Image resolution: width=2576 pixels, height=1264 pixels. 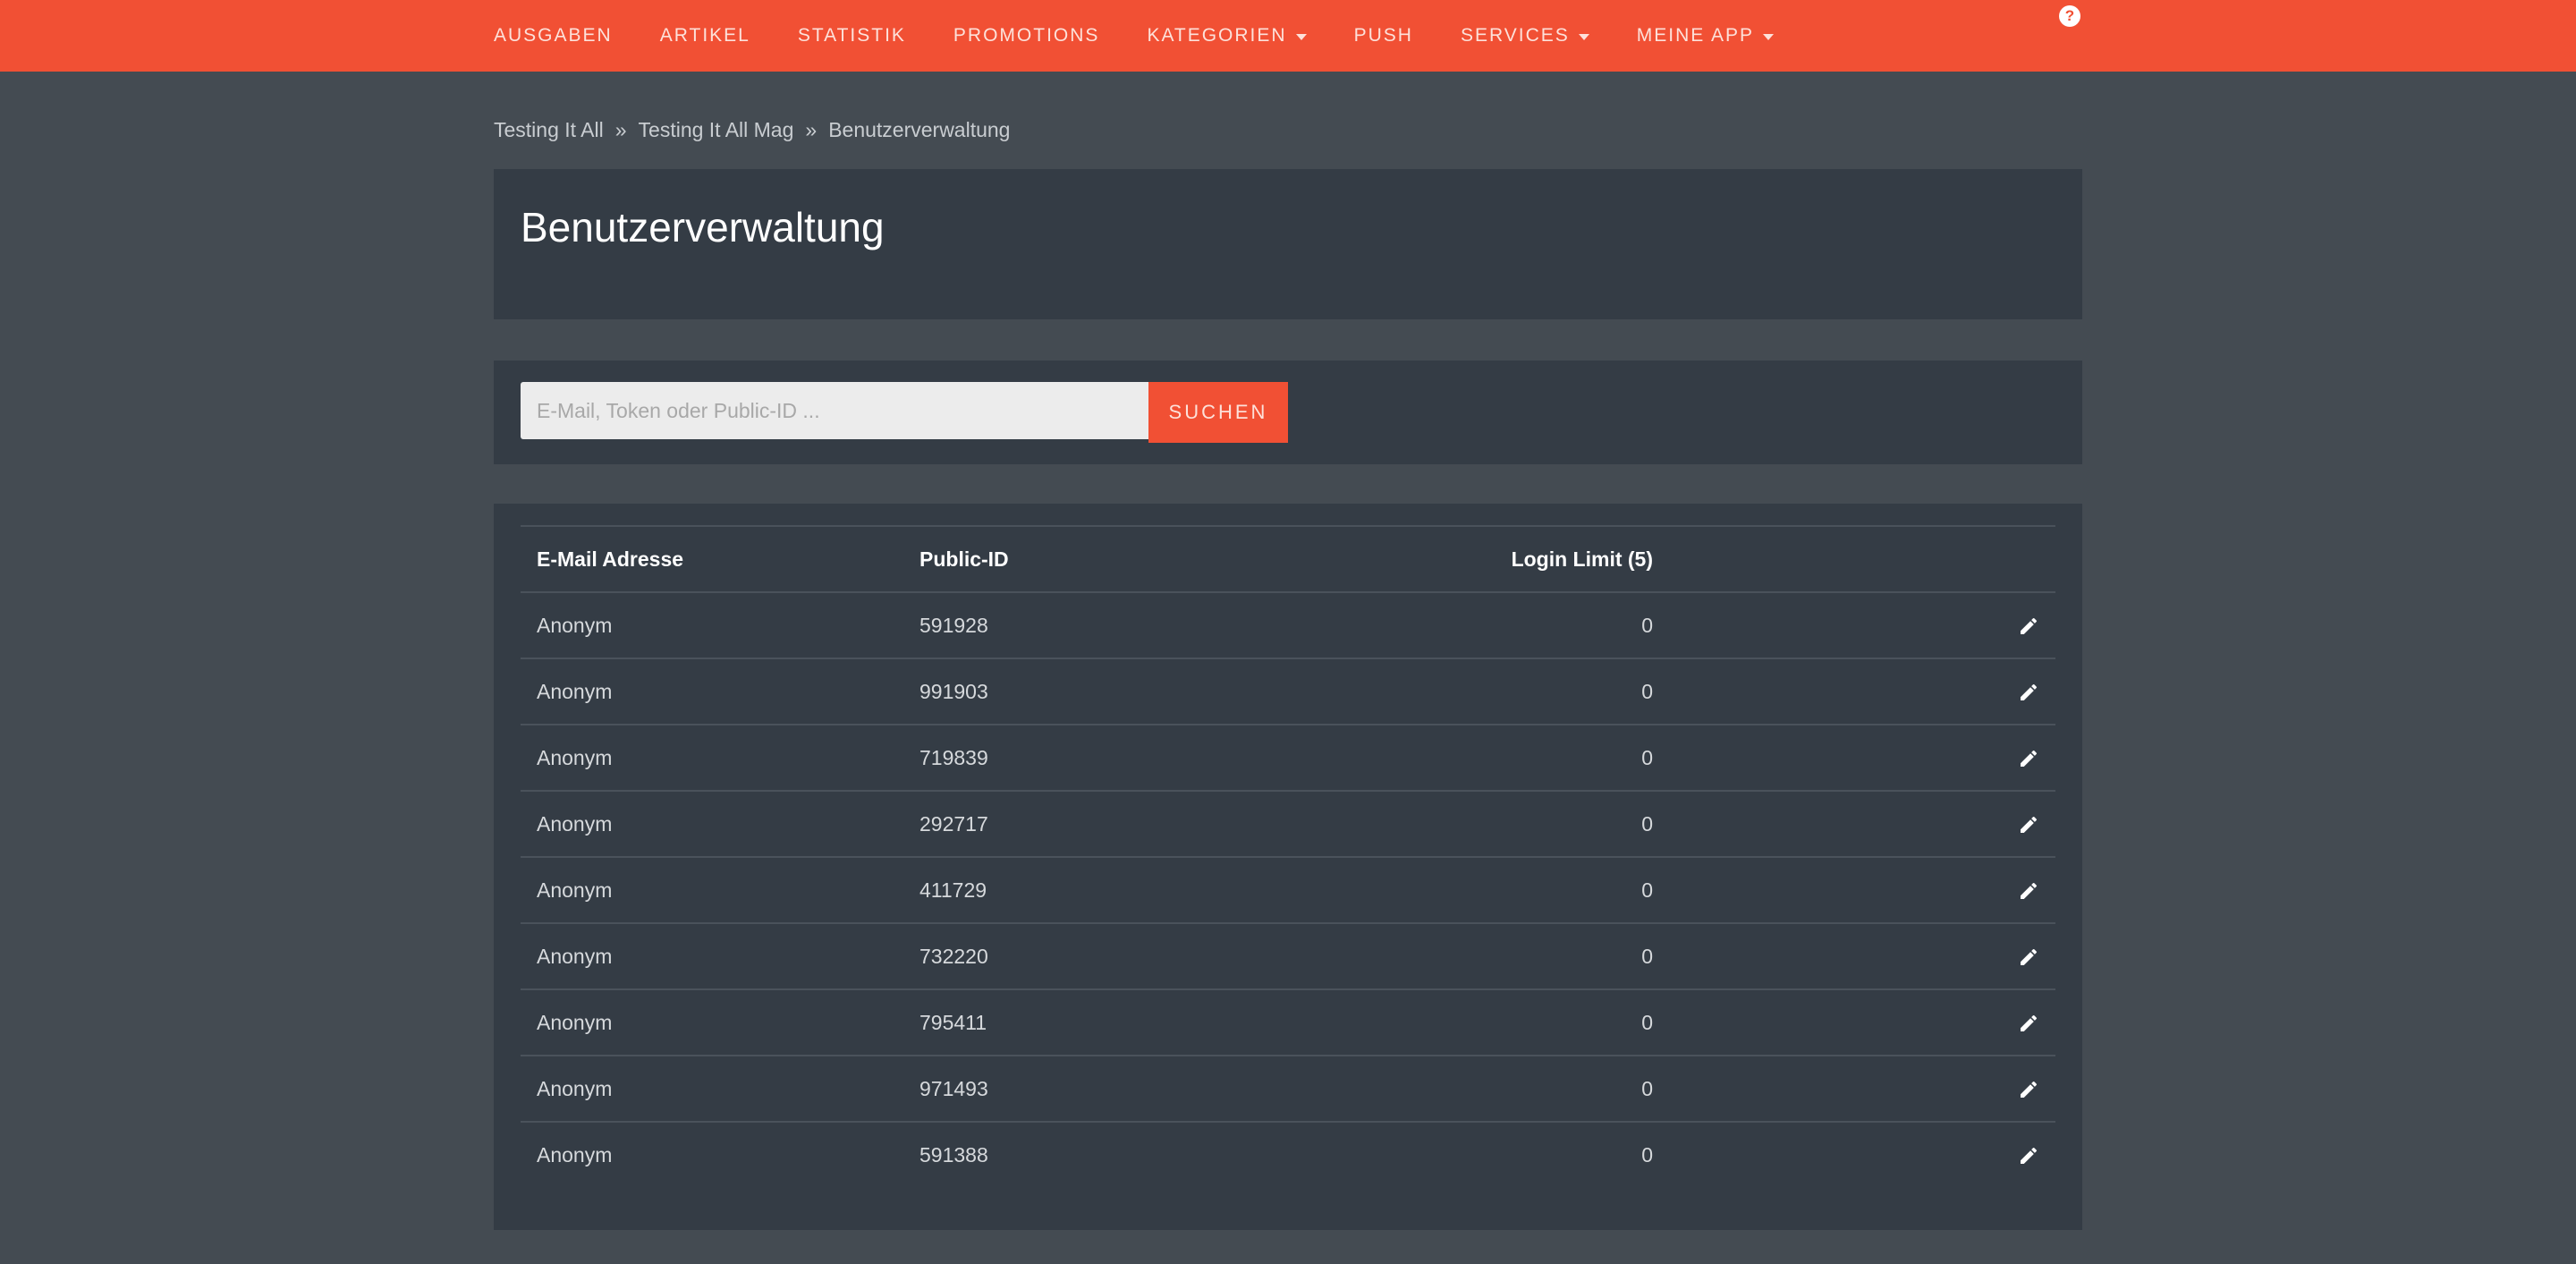 What do you see at coordinates (1218, 413) in the screenshot?
I see `search-button: SUCHEN` at bounding box center [1218, 413].